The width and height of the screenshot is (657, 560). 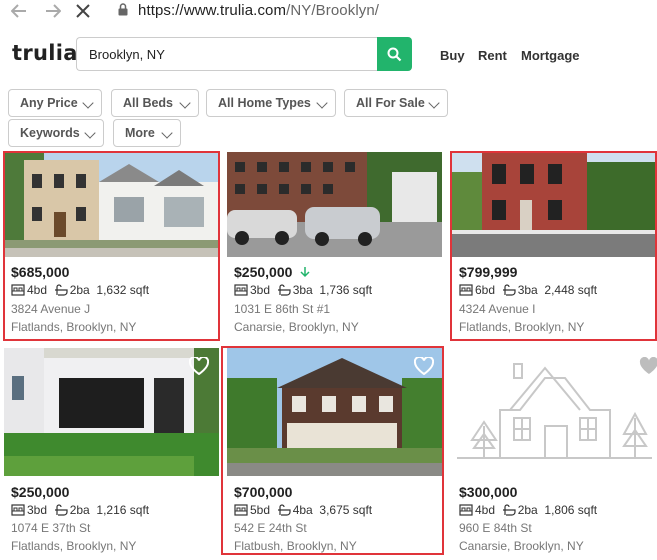 What do you see at coordinates (390, 103) in the screenshot?
I see `filter-for-sale-label: All For Sale` at bounding box center [390, 103].